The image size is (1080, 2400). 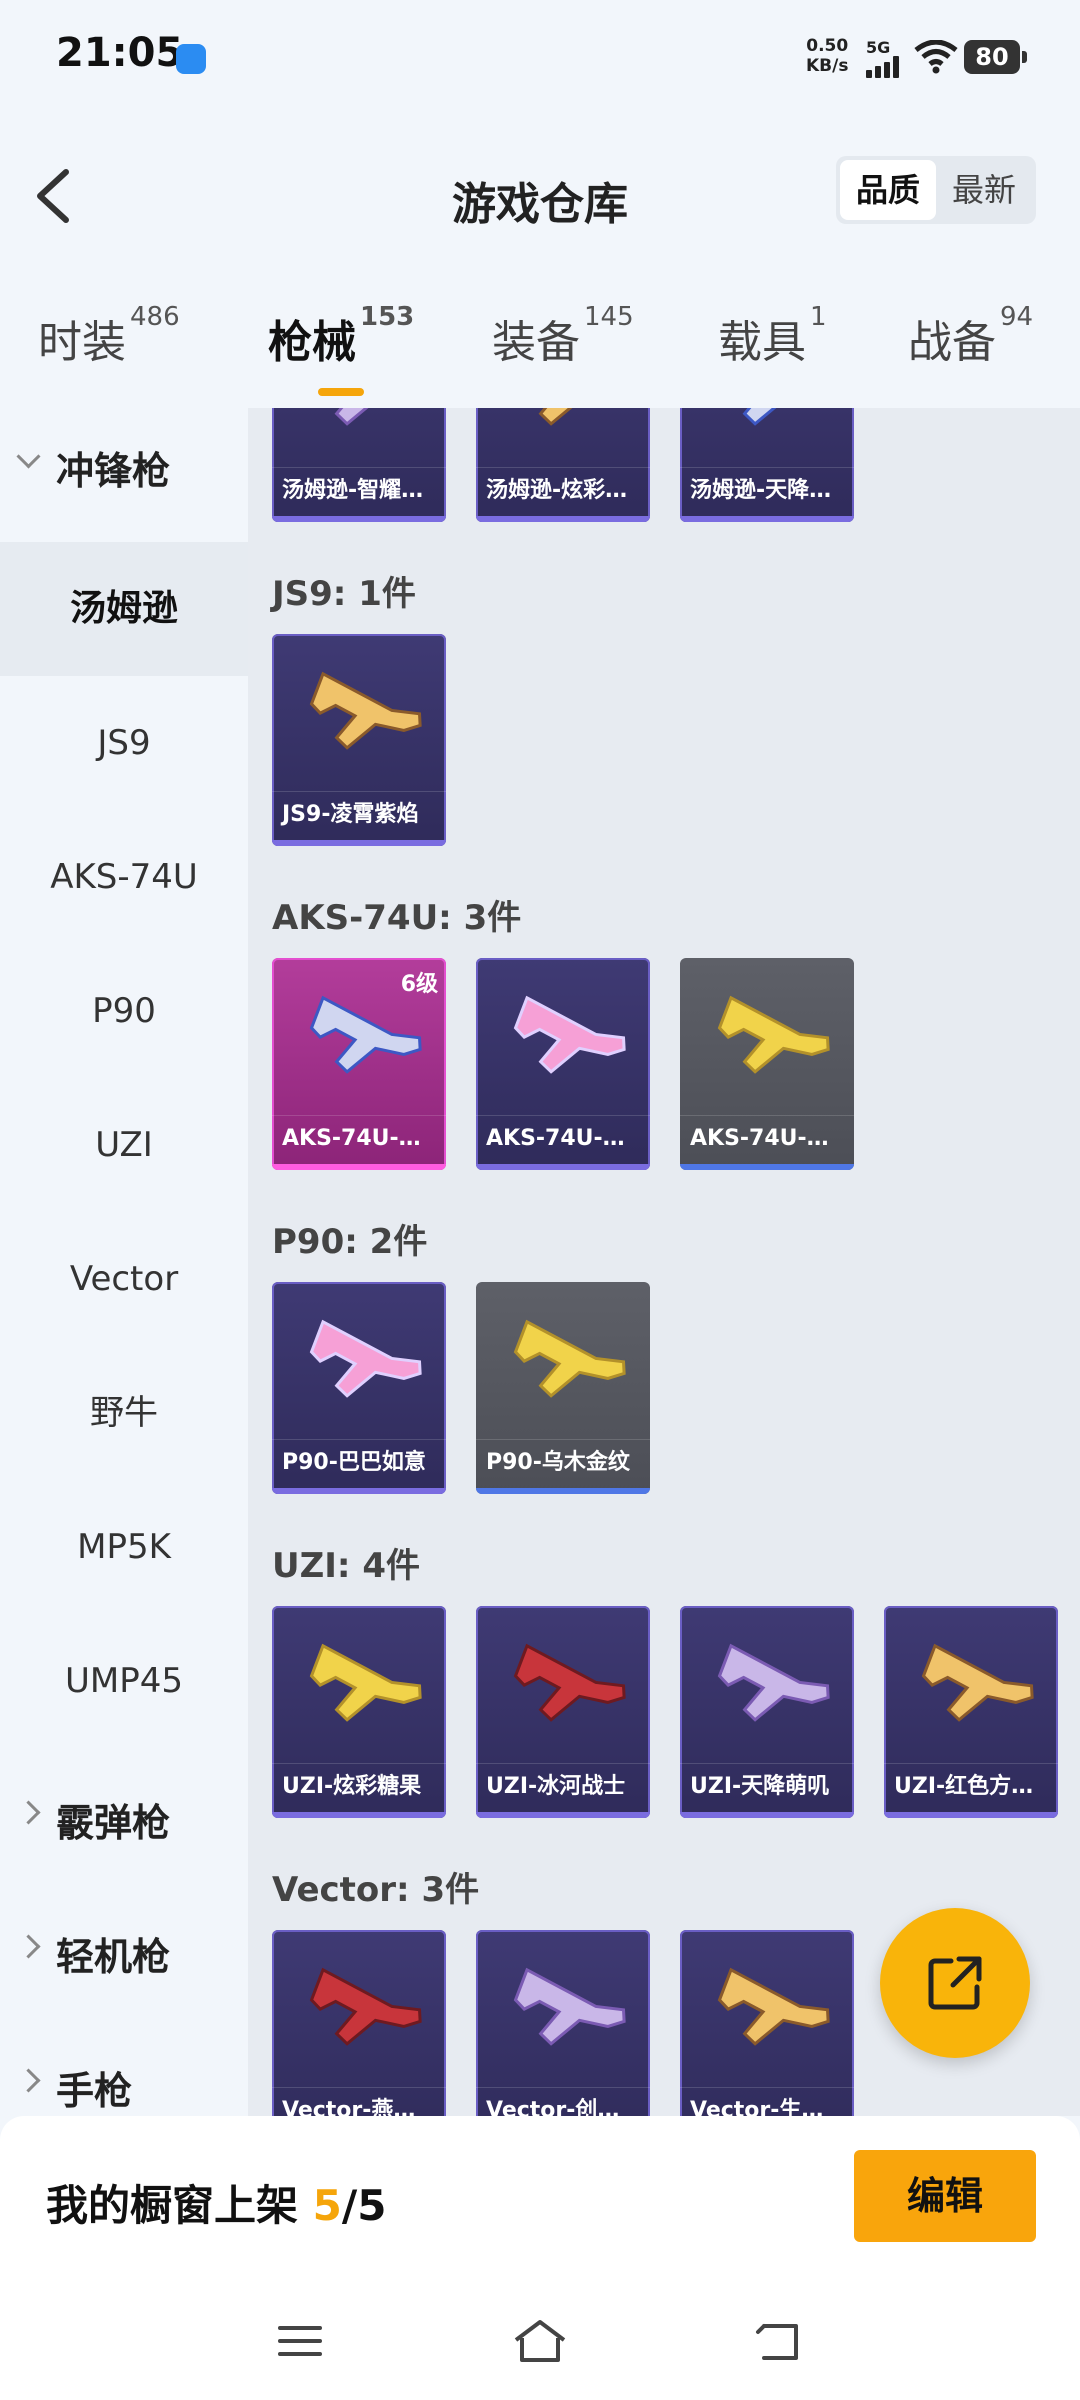 What do you see at coordinates (327, 2205) in the screenshot?
I see `showcase-current-count: 5` at bounding box center [327, 2205].